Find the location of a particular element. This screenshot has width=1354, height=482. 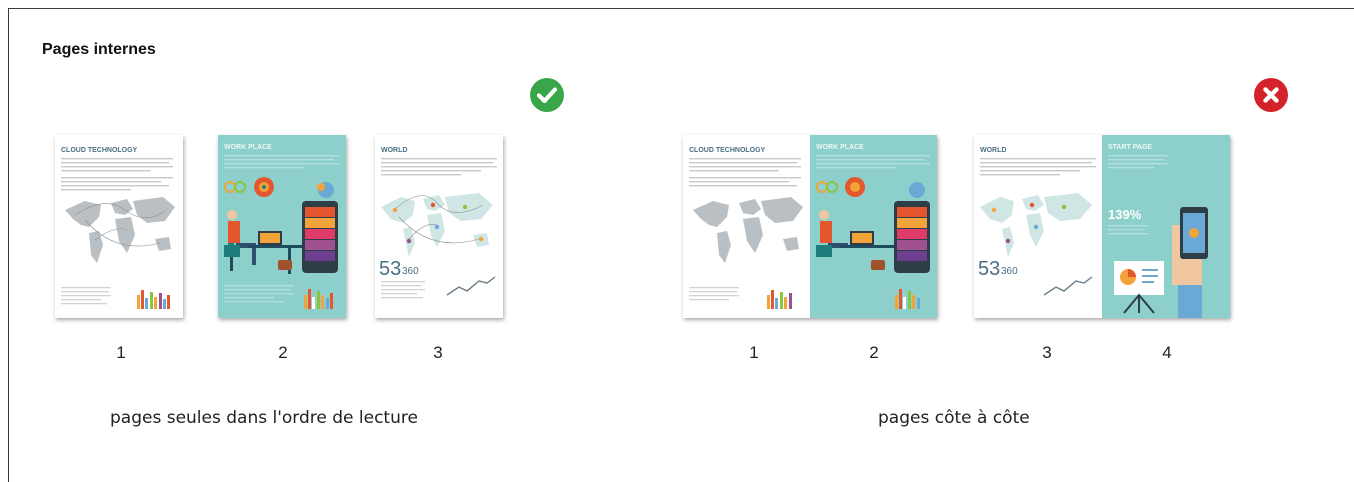

check-circle-icon is located at coordinates (547, 95).